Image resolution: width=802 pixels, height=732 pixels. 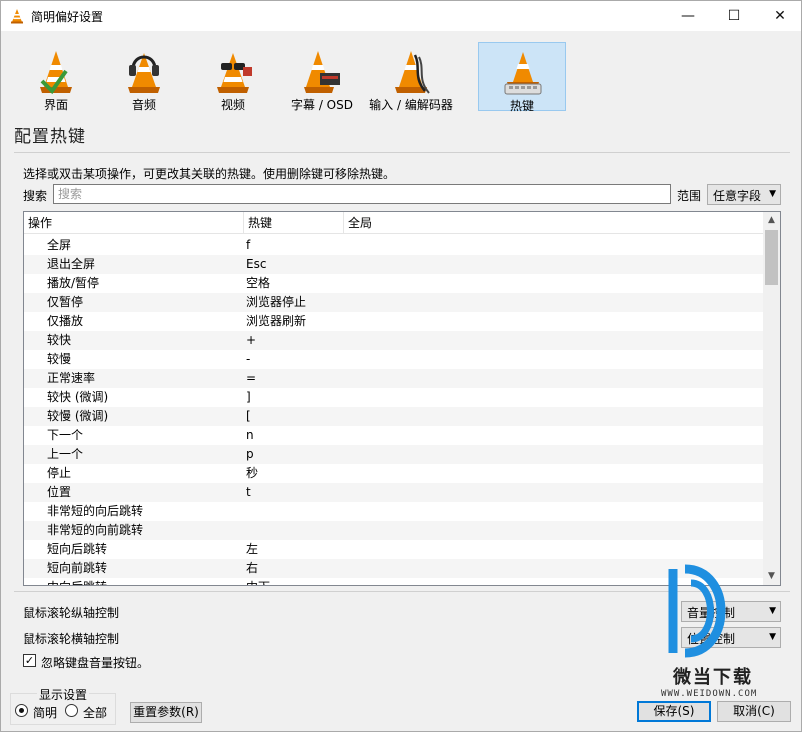 I want to click on scope-select: 任意字段 ▼, so click(x=744, y=194).